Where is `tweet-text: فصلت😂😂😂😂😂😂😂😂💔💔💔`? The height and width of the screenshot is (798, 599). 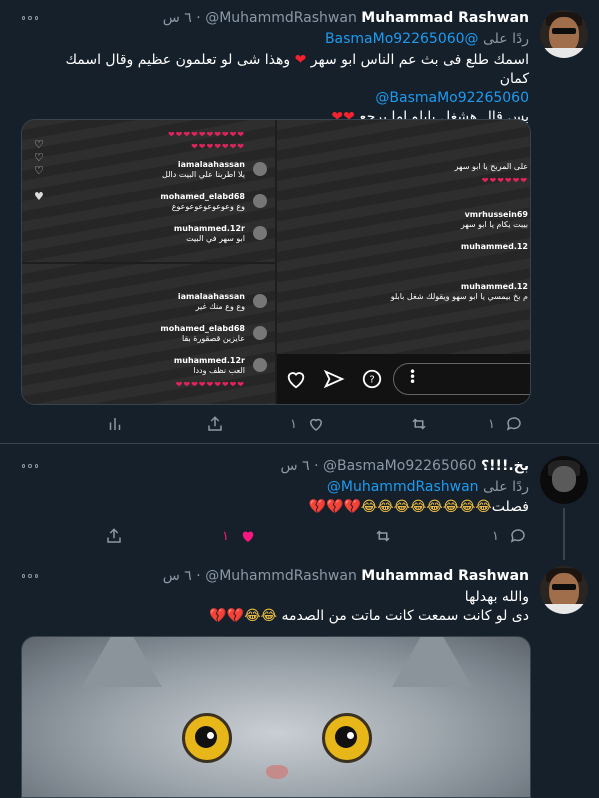
tweet-text: فصلت😂😂😂😂😂😂😂😂💔💔💔 is located at coordinates (418, 507).